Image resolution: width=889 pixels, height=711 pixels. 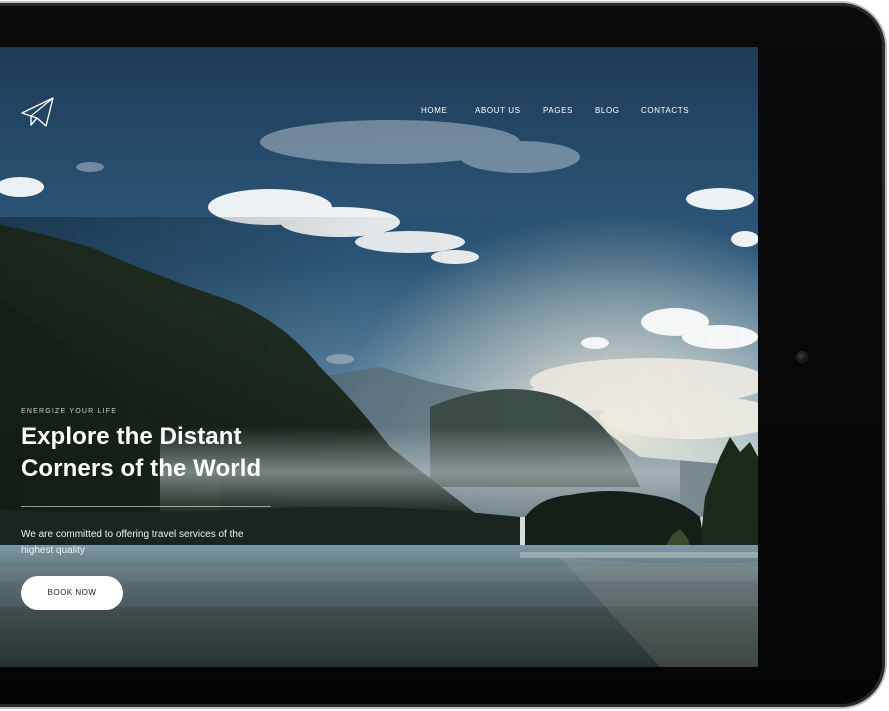 I want to click on hero-title-line-1: Explore the Distant, so click(x=131, y=436).